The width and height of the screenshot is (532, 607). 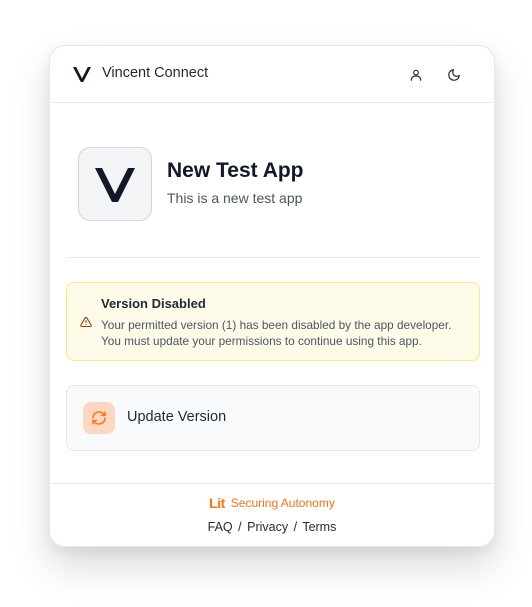 I want to click on alert-title: Version Disabled, so click(x=153, y=303).